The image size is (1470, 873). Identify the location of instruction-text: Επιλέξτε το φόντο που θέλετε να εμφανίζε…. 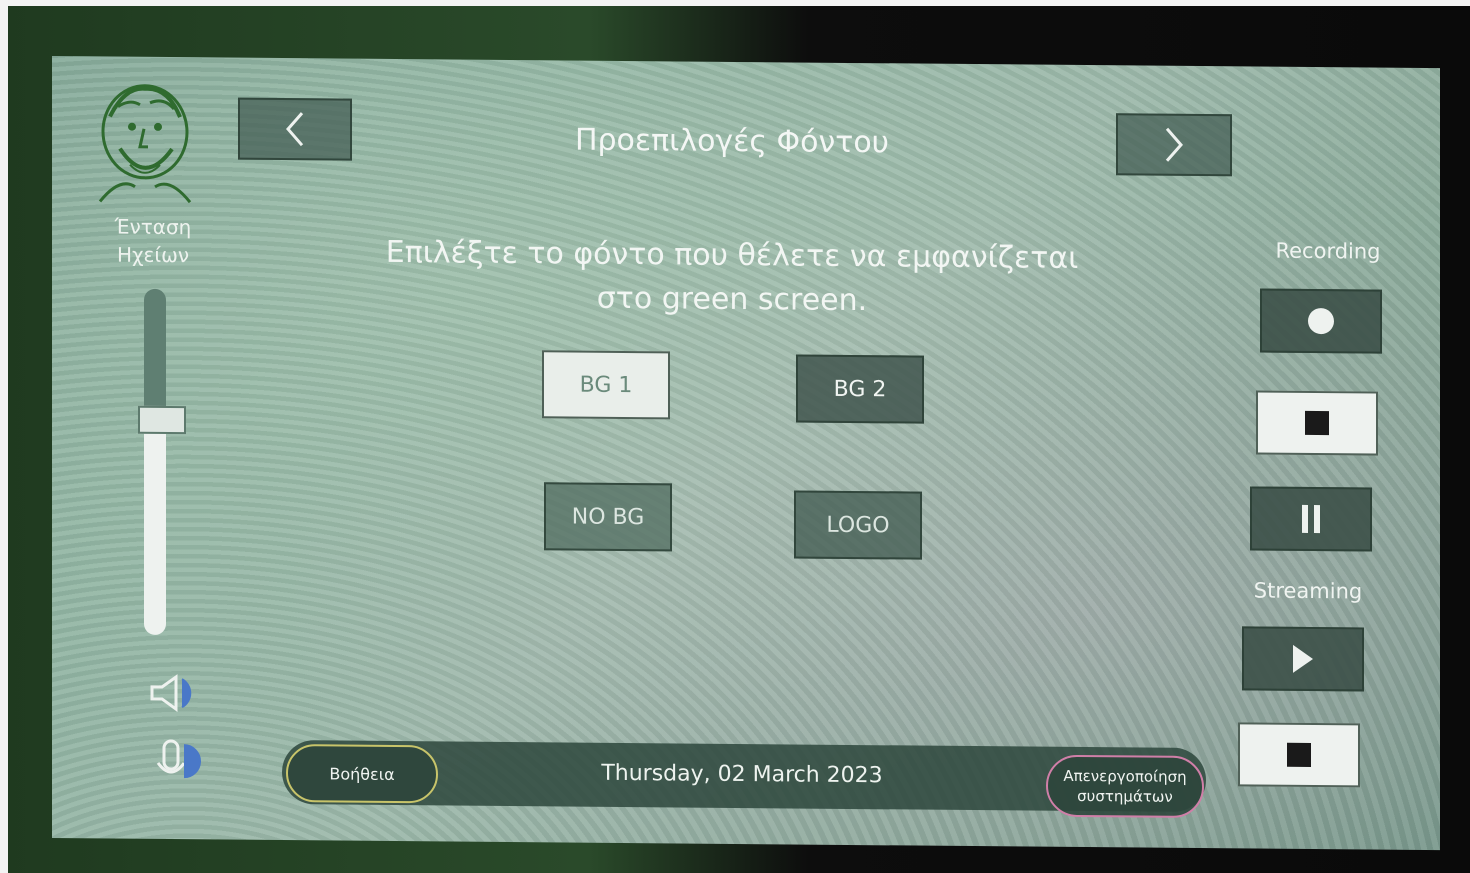
(732, 278).